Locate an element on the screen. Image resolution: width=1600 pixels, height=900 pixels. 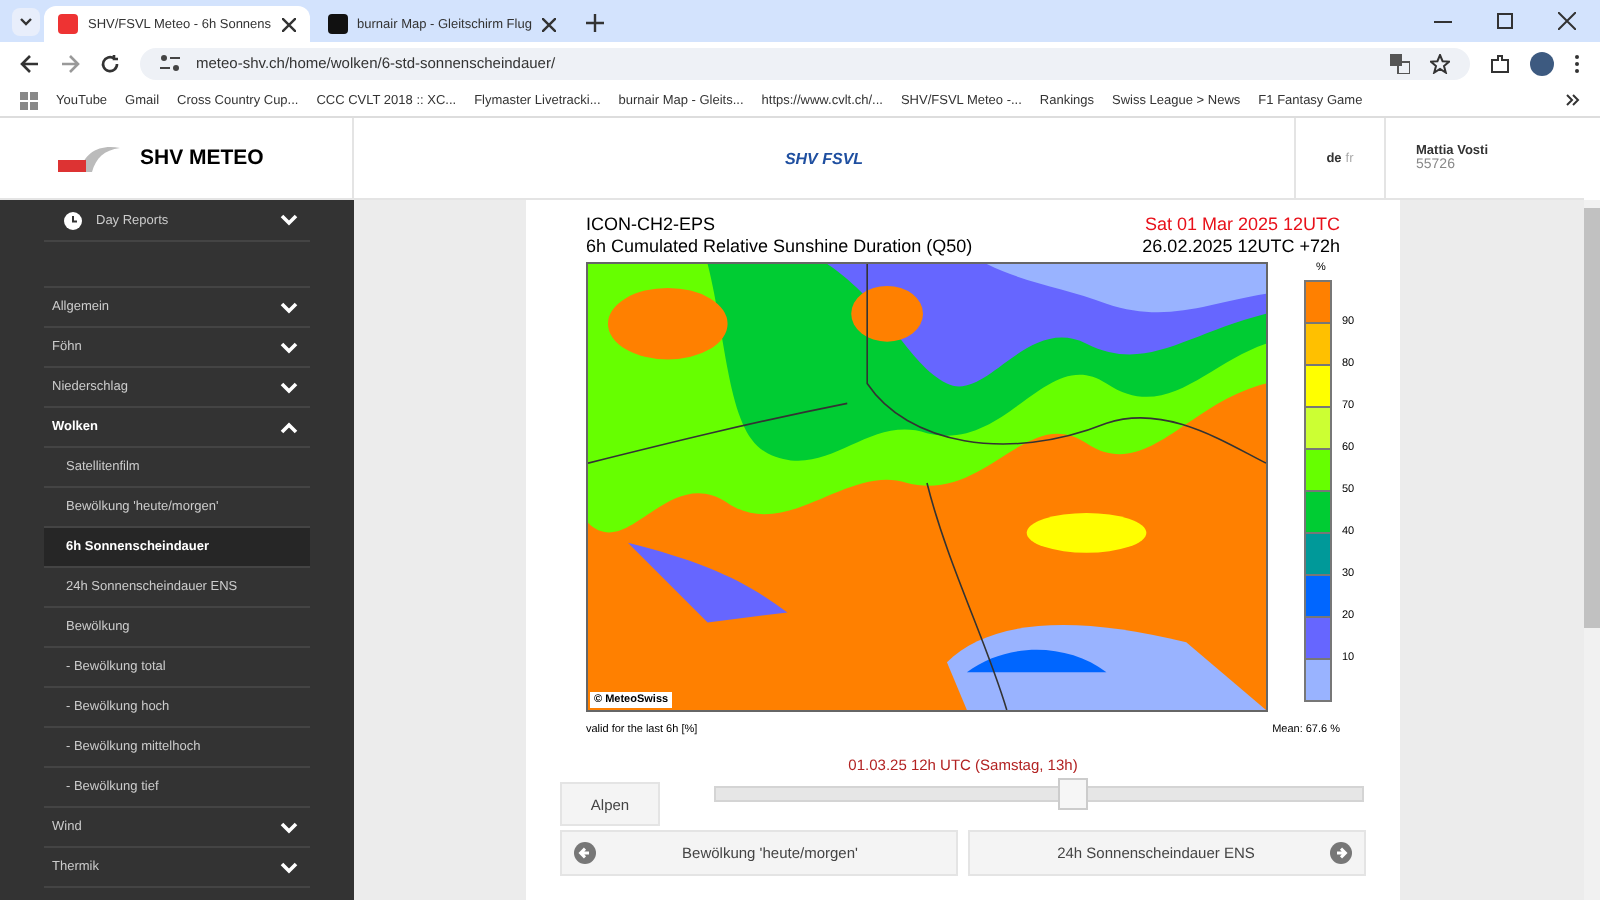
apps-icon is located at coordinates (29, 100).